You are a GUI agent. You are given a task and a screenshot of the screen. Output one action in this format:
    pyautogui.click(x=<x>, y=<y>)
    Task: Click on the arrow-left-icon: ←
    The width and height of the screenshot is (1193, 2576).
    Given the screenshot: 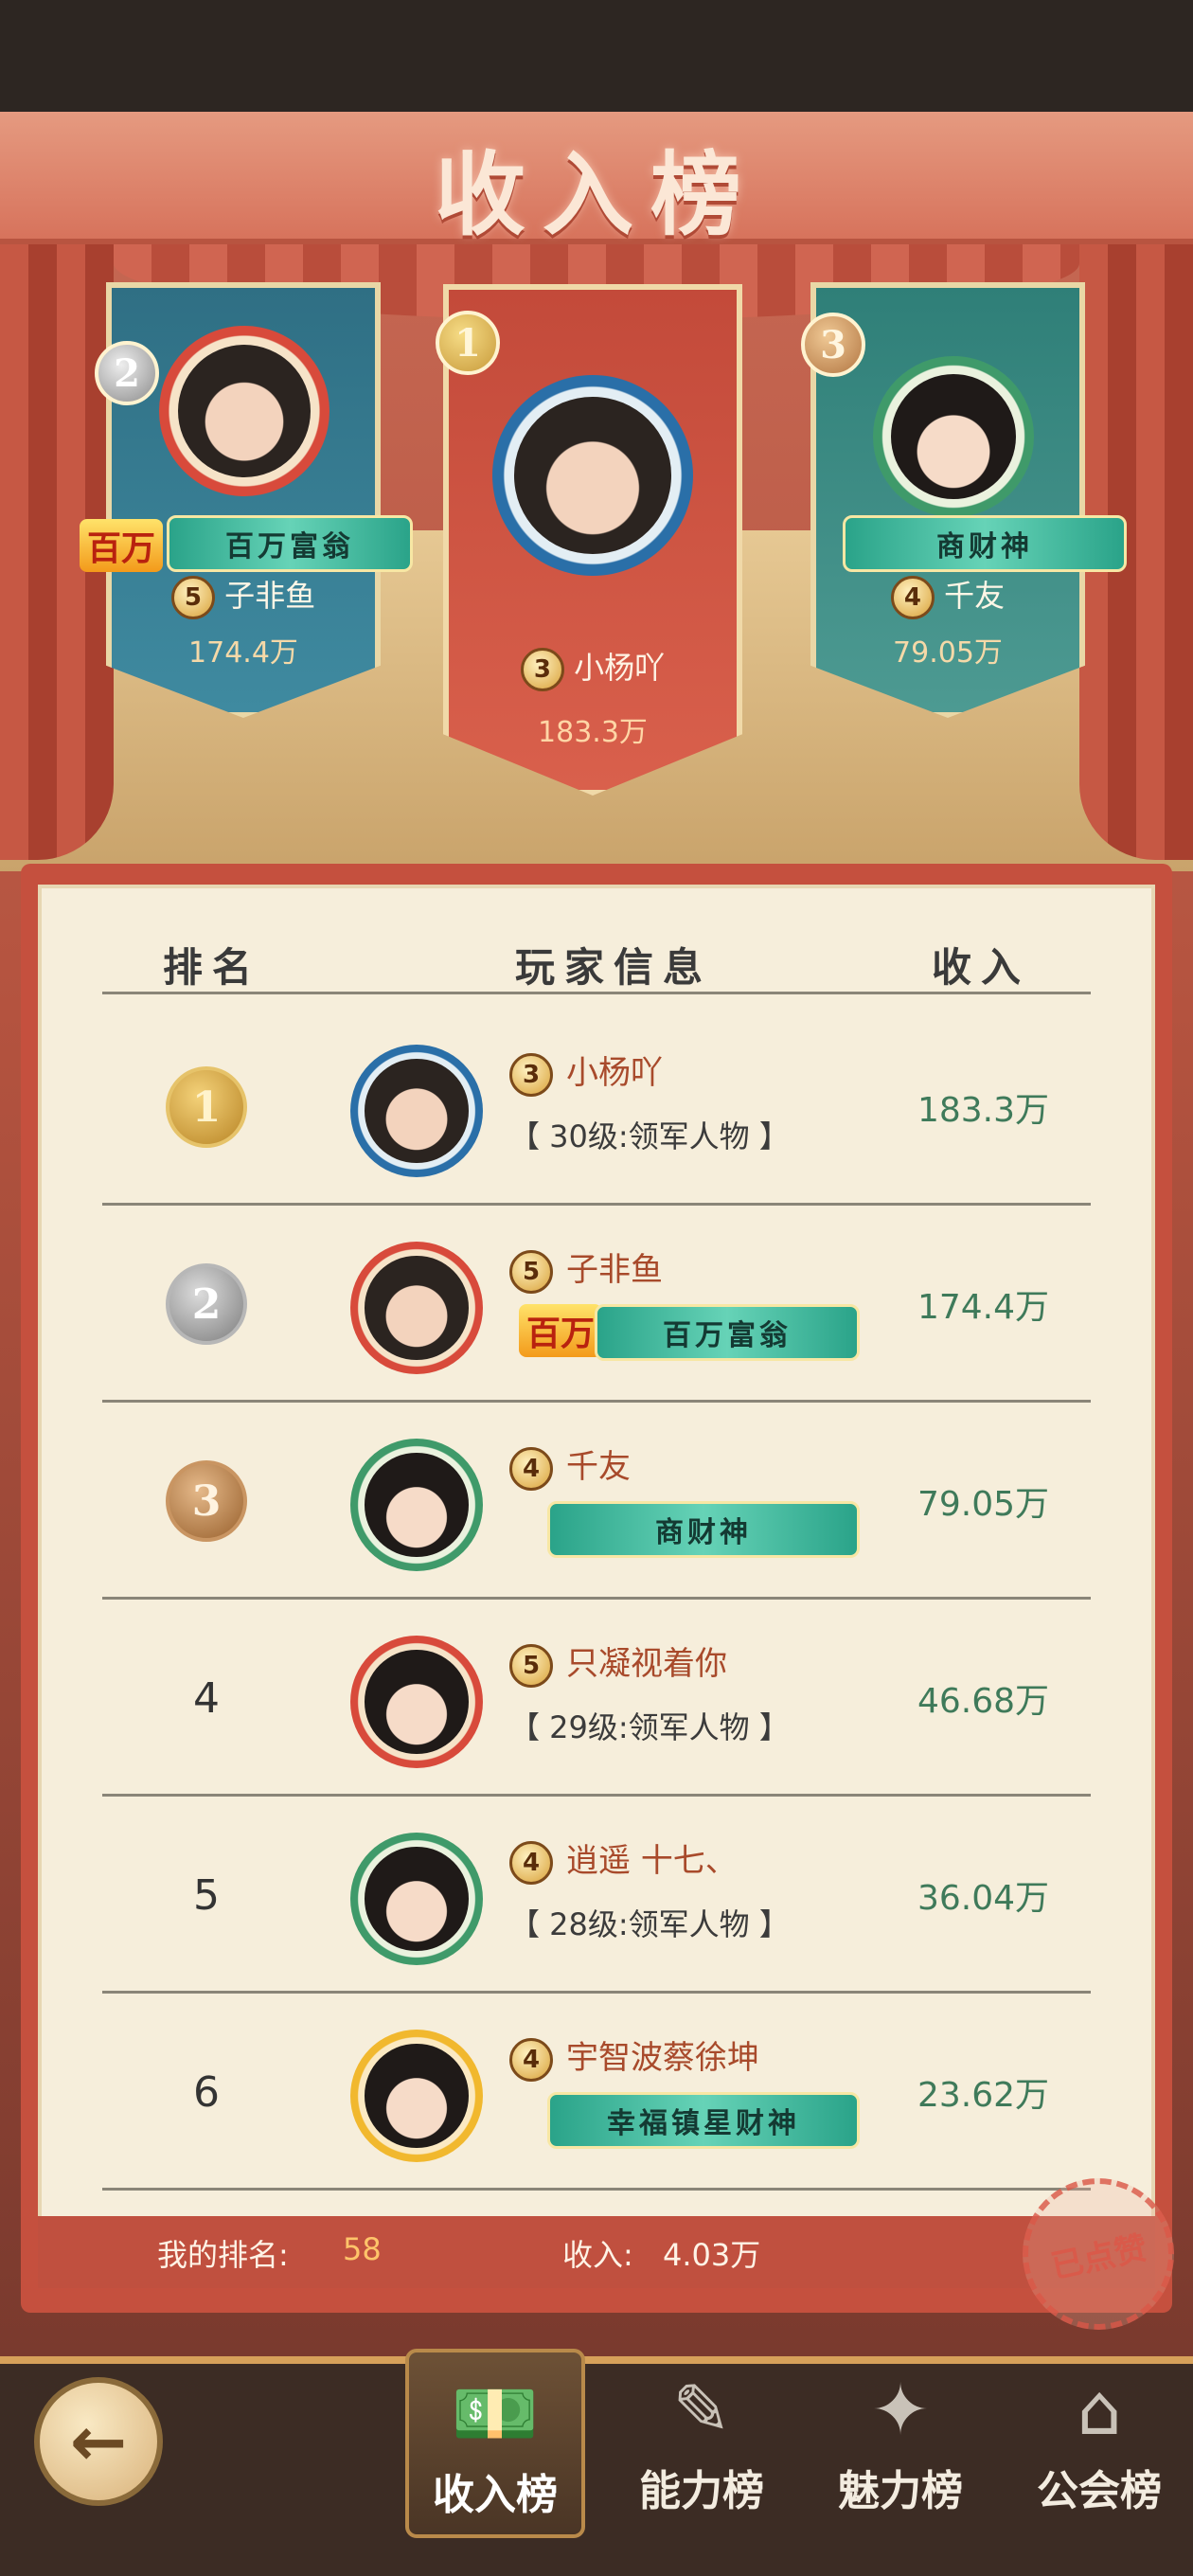 What is the action you would take?
    pyautogui.click(x=98, y=2441)
    